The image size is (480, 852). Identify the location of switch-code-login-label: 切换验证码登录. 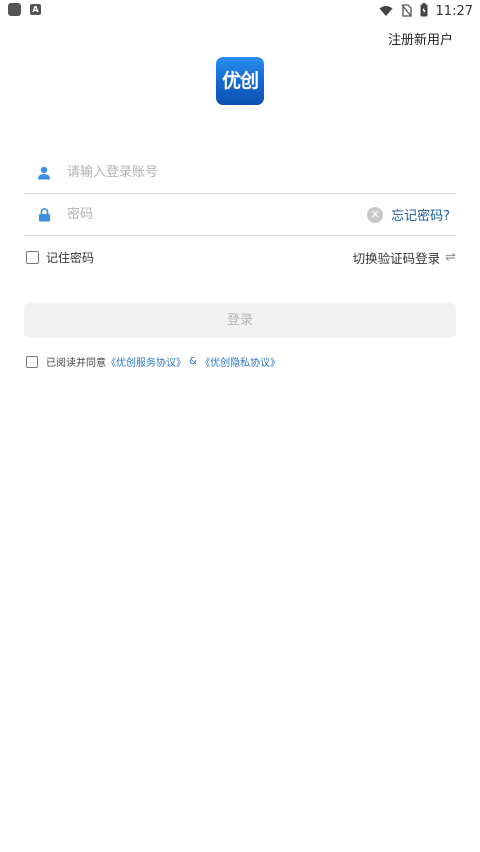
(396, 258).